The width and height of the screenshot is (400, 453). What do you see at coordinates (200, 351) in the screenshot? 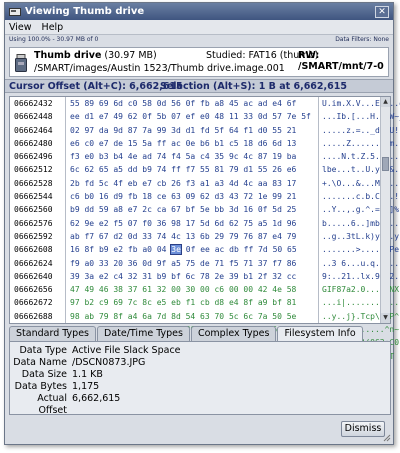
I see `detail-row: Data Type Active File Slack Space` at bounding box center [200, 351].